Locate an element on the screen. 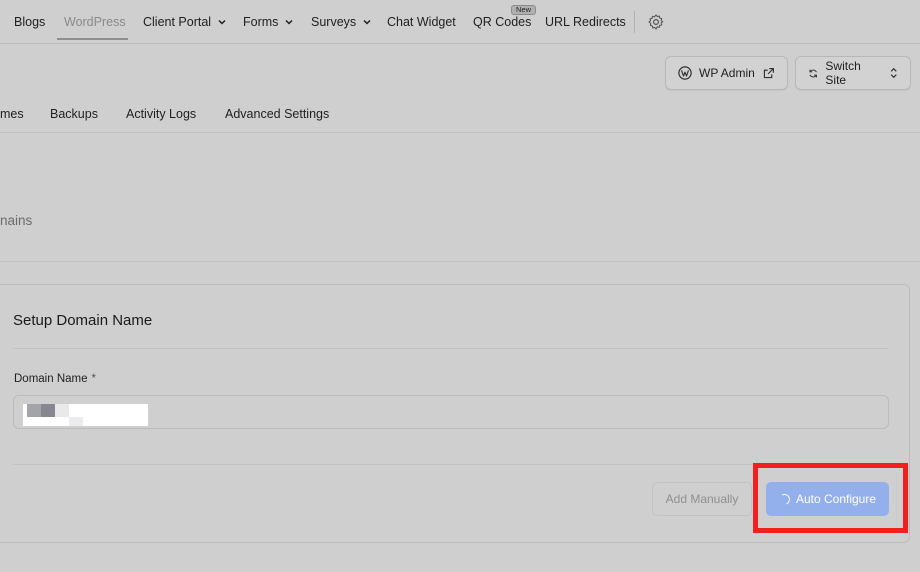 This screenshot has width=920, height=572. nav-item-label: Client Portal is located at coordinates (177, 22).